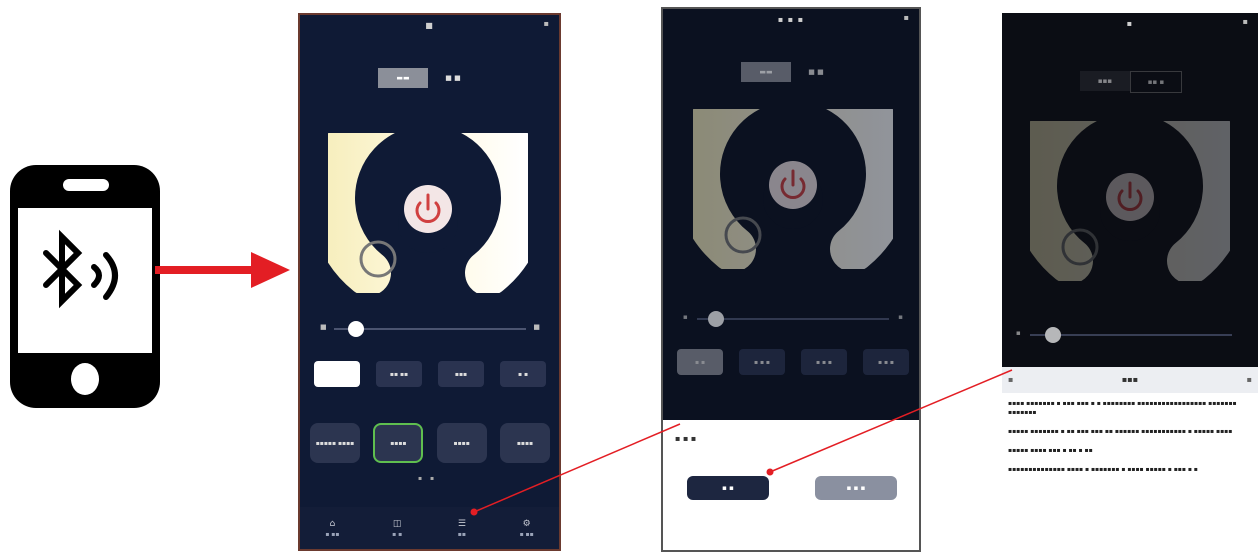 This screenshot has height=557, width=1258. I want to click on close-icon: ▪, so click(1249, 380).